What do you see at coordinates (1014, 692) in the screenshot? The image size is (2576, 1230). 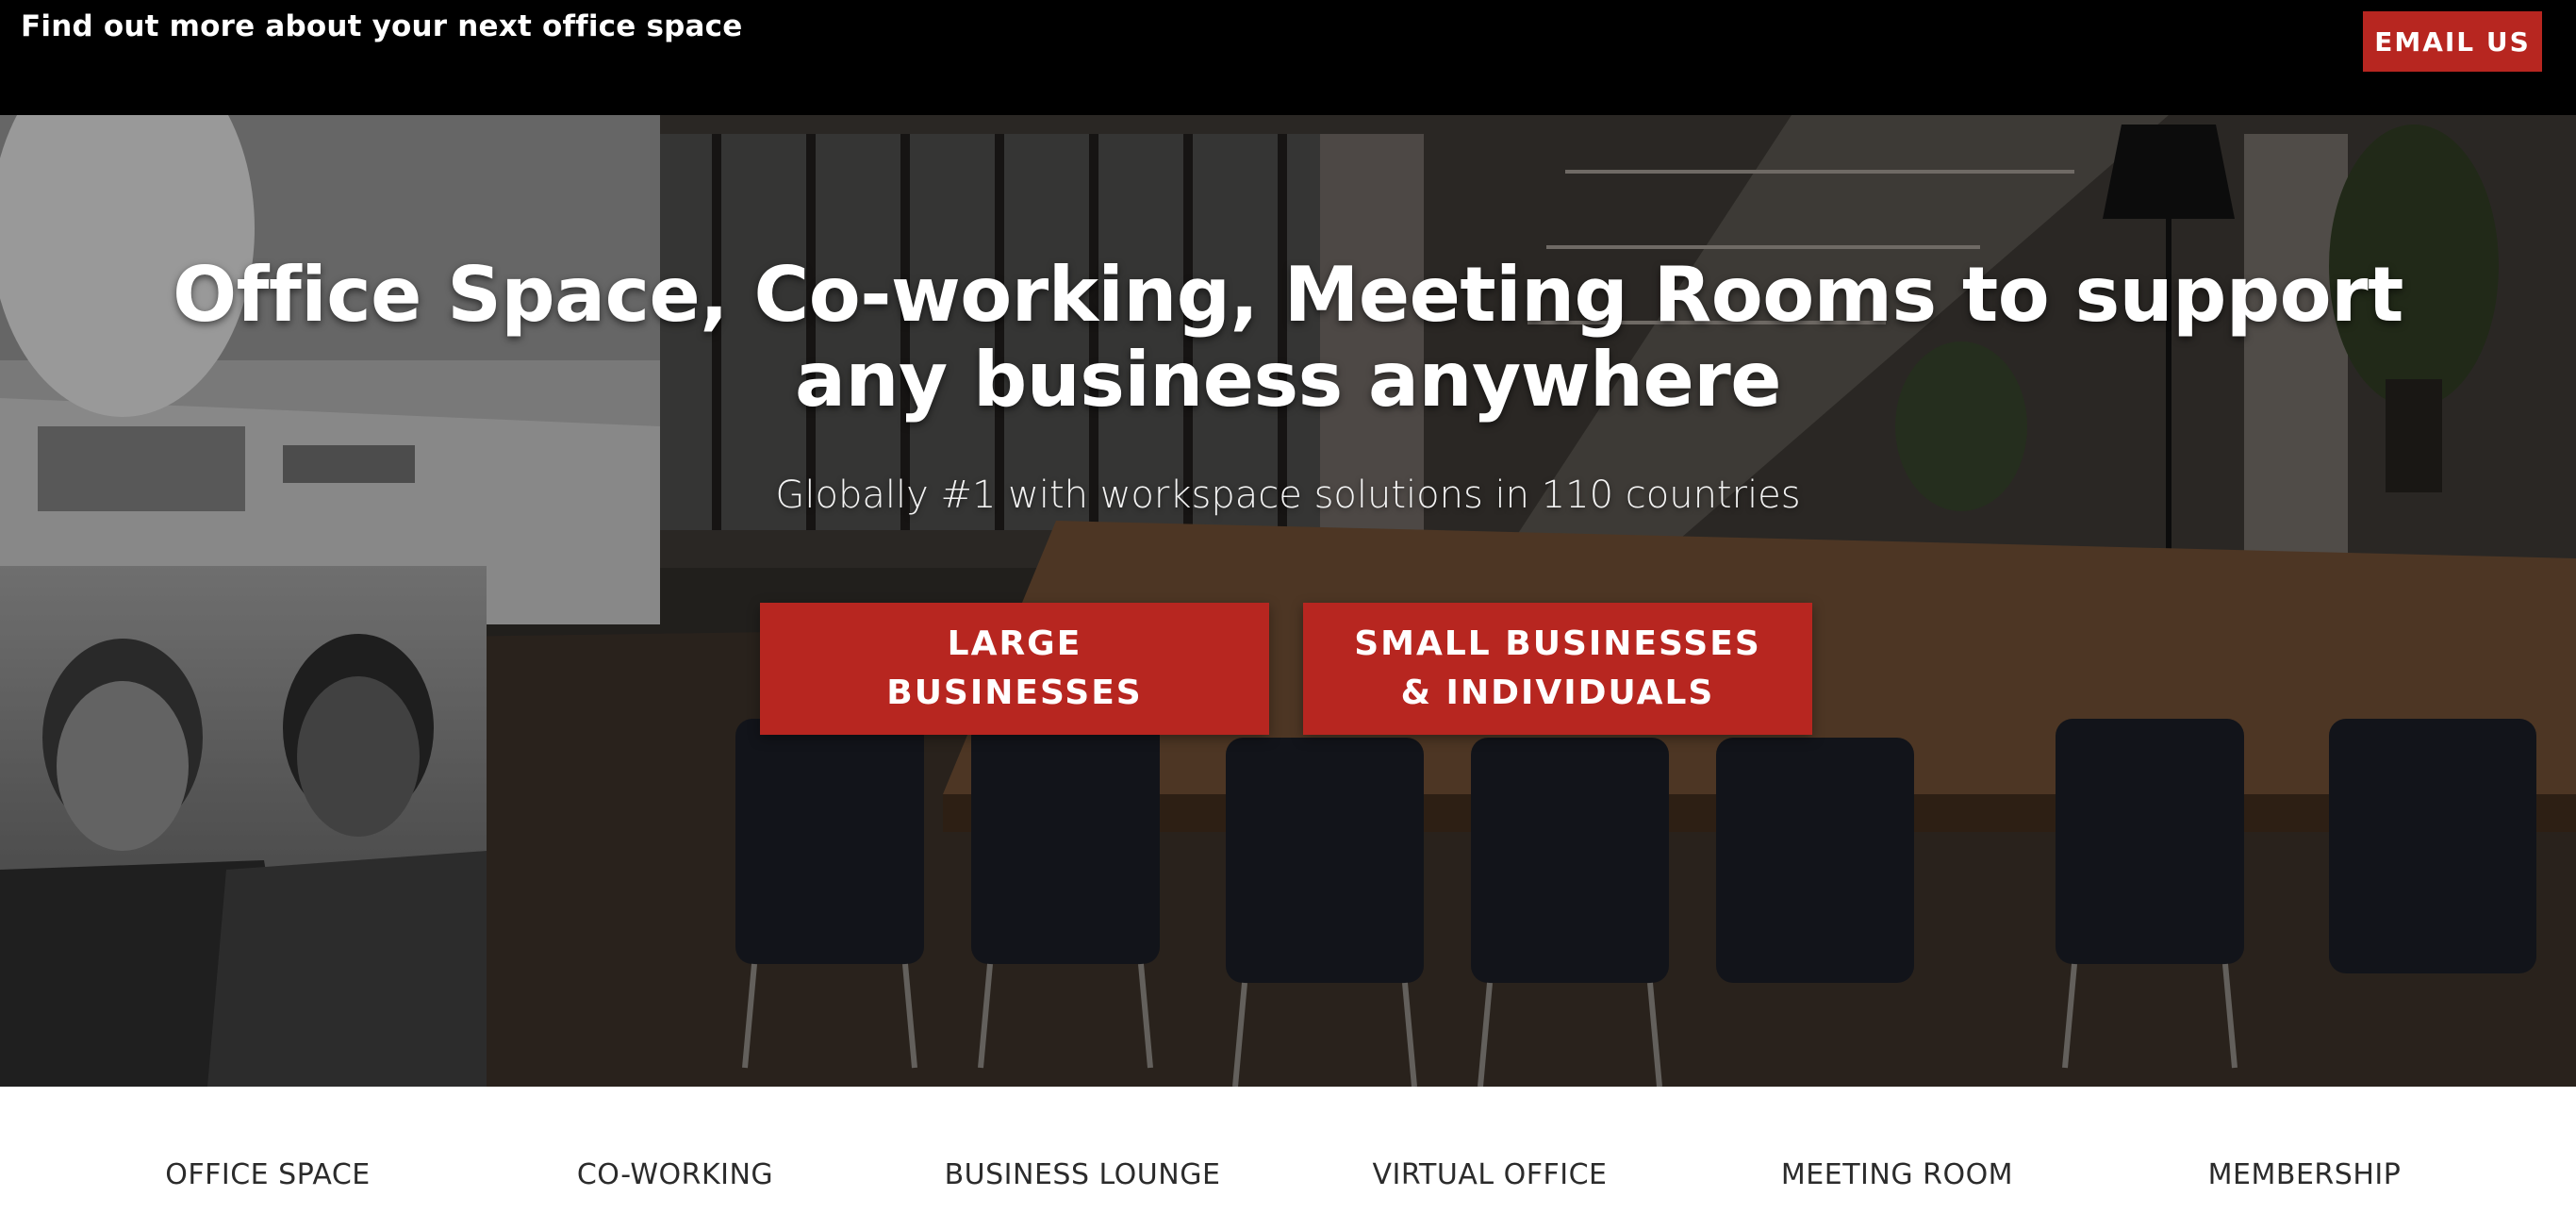 I see `large-businesses-line2: BUSINESSES` at bounding box center [1014, 692].